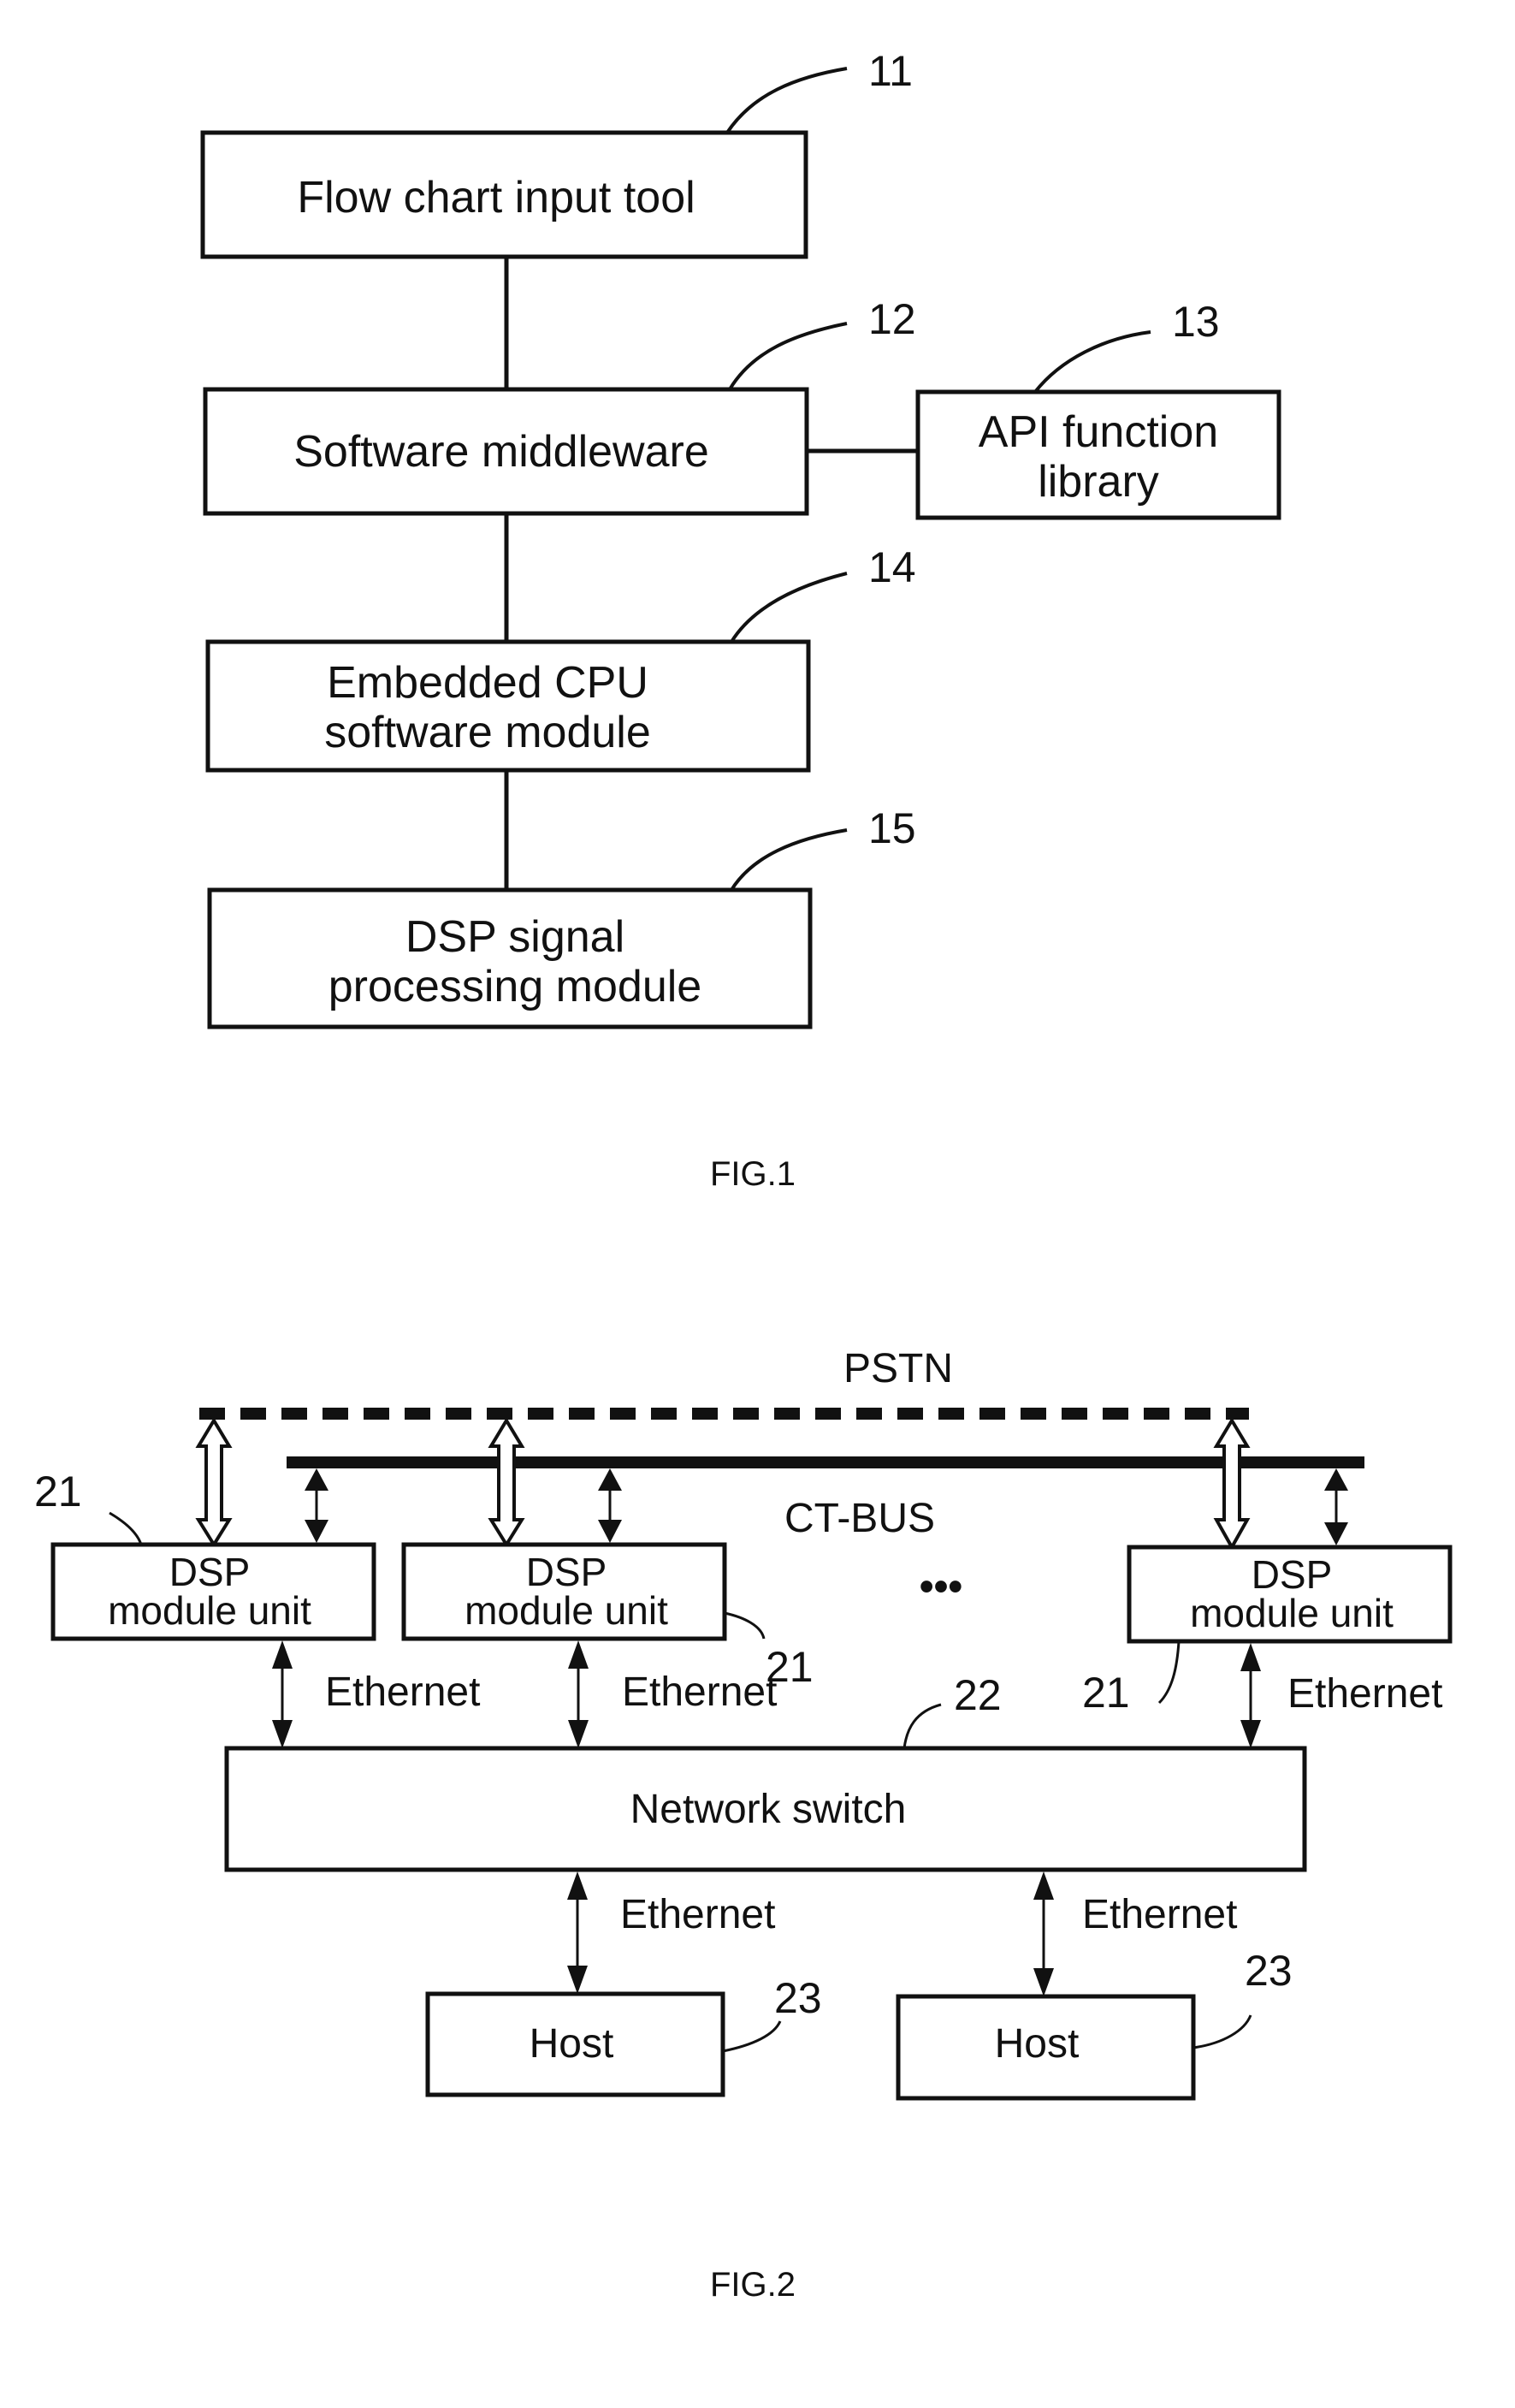 This screenshot has width=1515, height=2408. I want to click on reference-numeral: 11, so click(891, 71).